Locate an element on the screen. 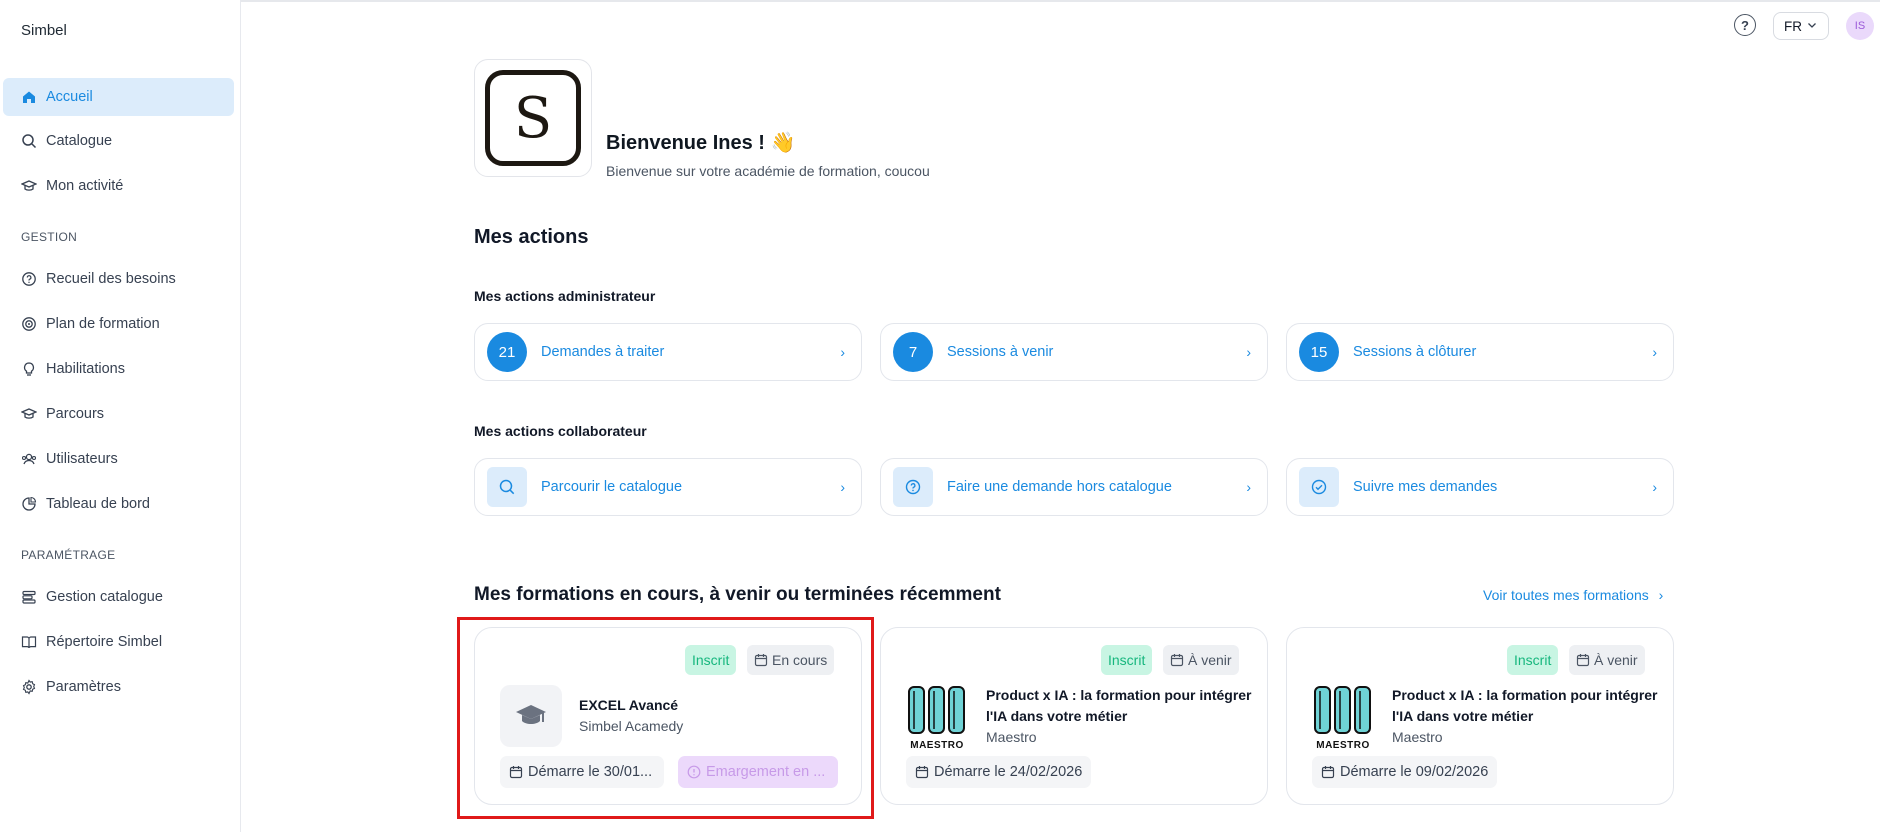  lightbulb-icon is located at coordinates (29, 369).